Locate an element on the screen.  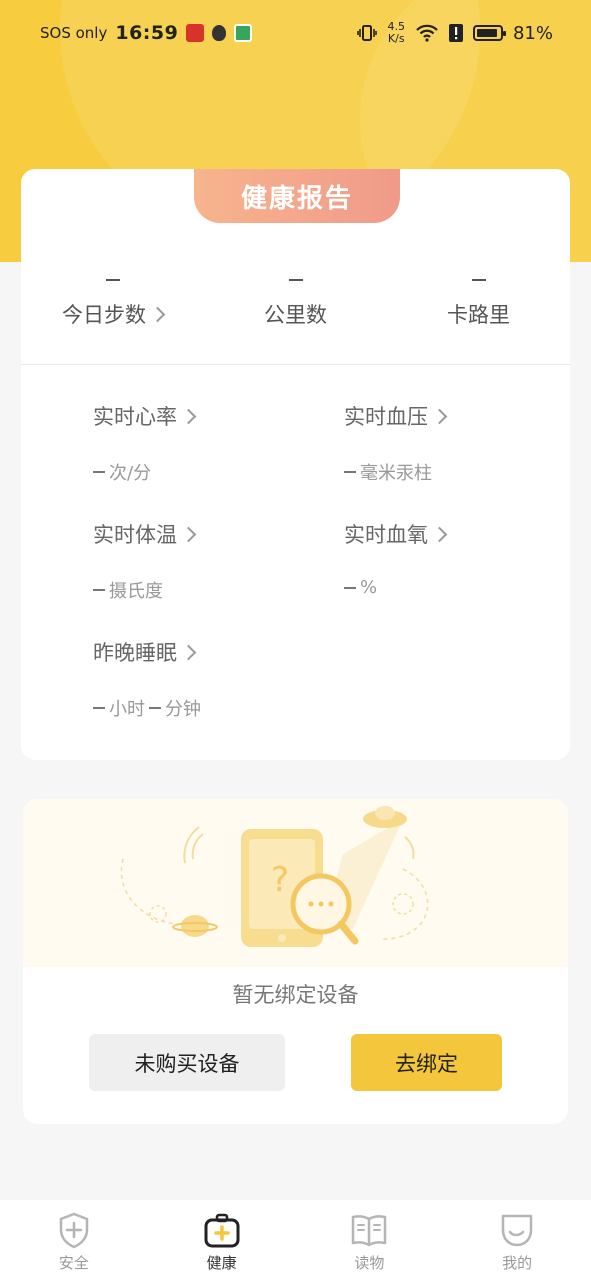
stat-steps-label: 今日步数 is located at coordinates (104, 315).